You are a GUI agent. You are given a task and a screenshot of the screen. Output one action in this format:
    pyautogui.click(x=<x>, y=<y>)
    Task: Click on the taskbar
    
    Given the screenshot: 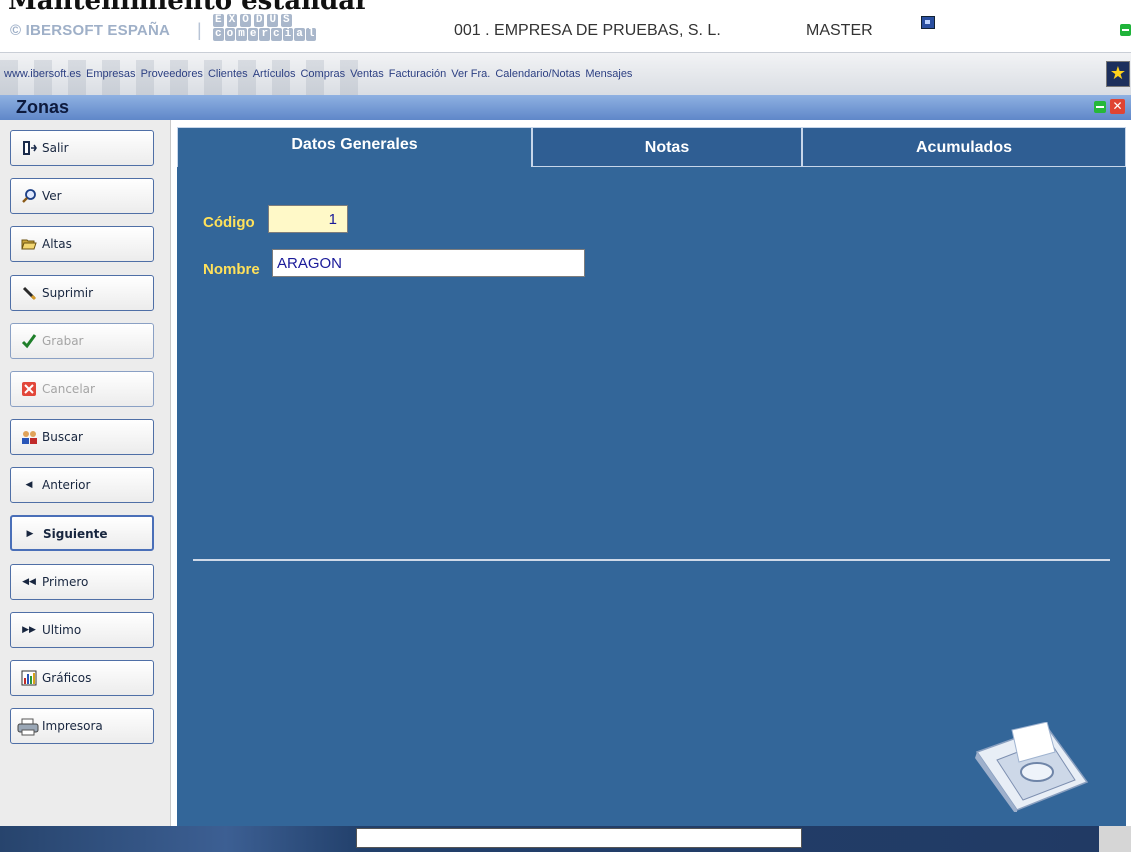 What is the action you would take?
    pyautogui.click(x=565, y=839)
    